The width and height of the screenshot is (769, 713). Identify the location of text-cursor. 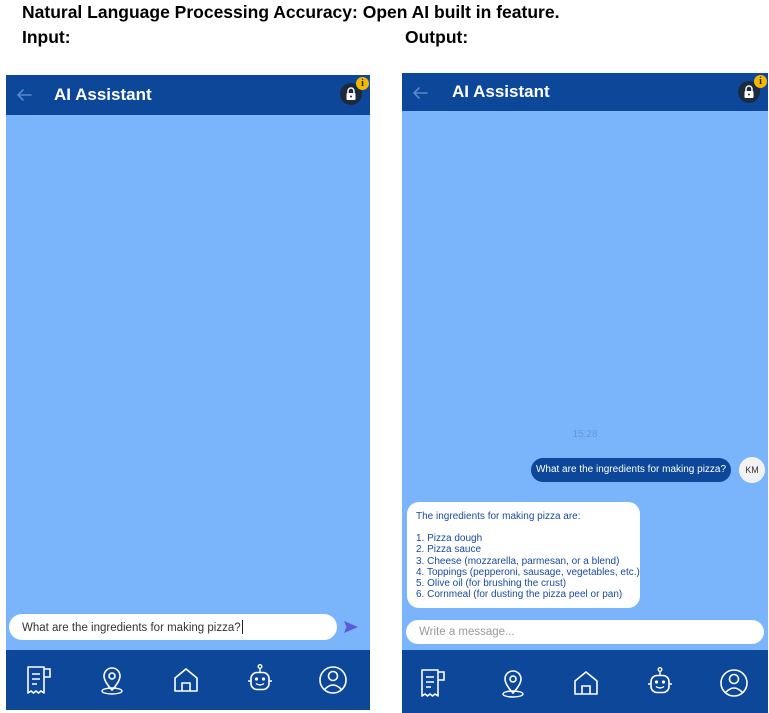
(242, 627).